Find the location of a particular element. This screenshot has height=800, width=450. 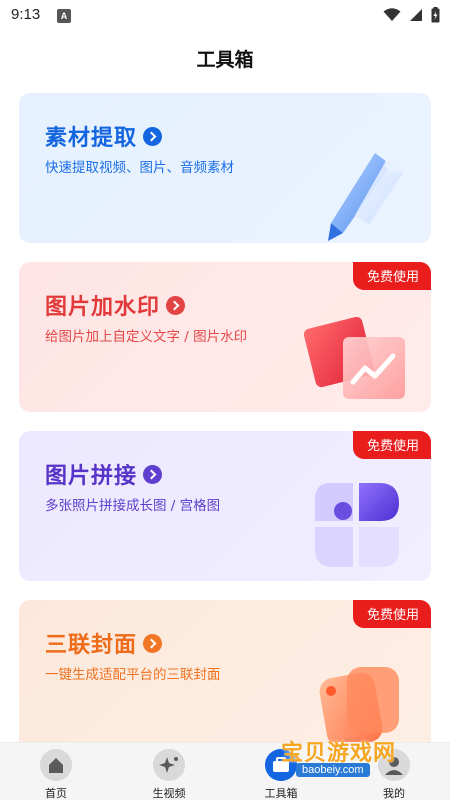

status-icons is located at coordinates (411, 15).